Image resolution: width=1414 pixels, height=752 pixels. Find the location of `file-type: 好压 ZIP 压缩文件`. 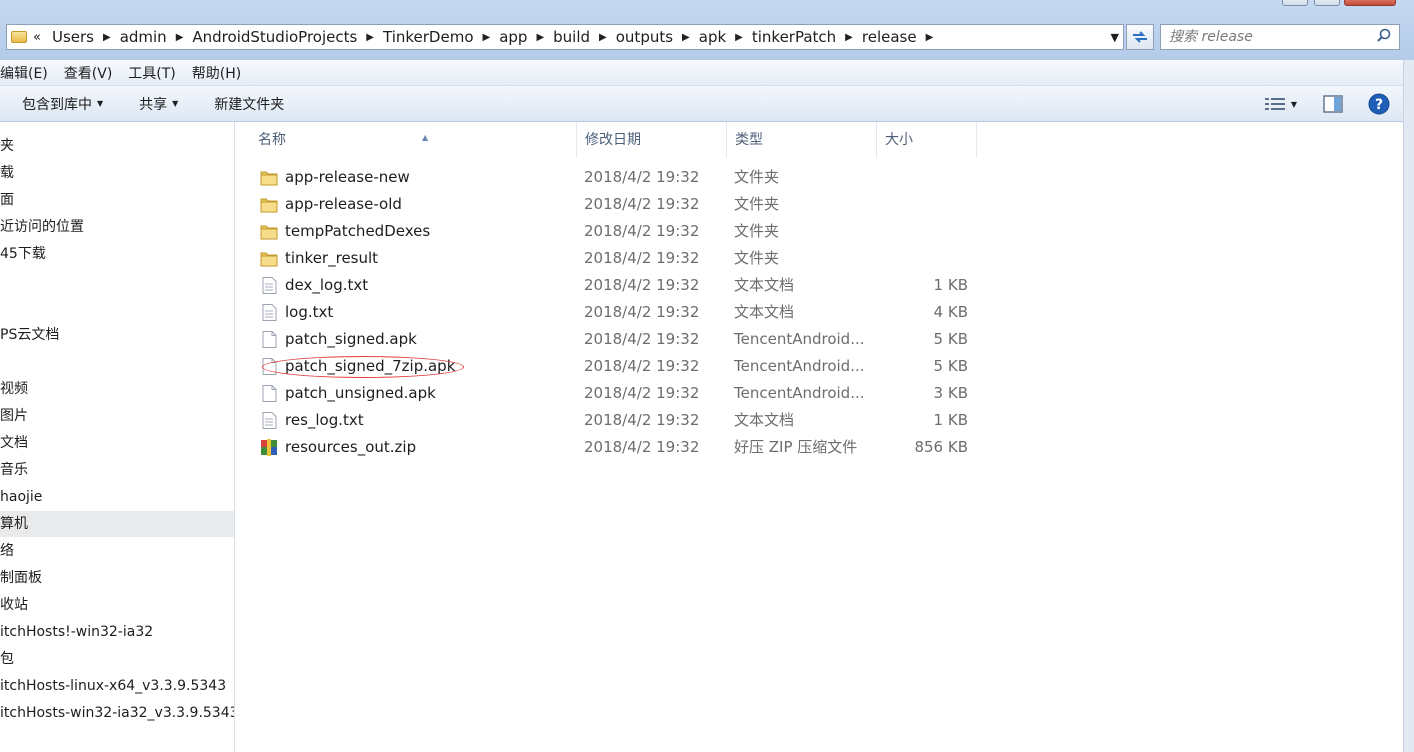

file-type: 好压 ZIP 压缩文件 is located at coordinates (796, 447).